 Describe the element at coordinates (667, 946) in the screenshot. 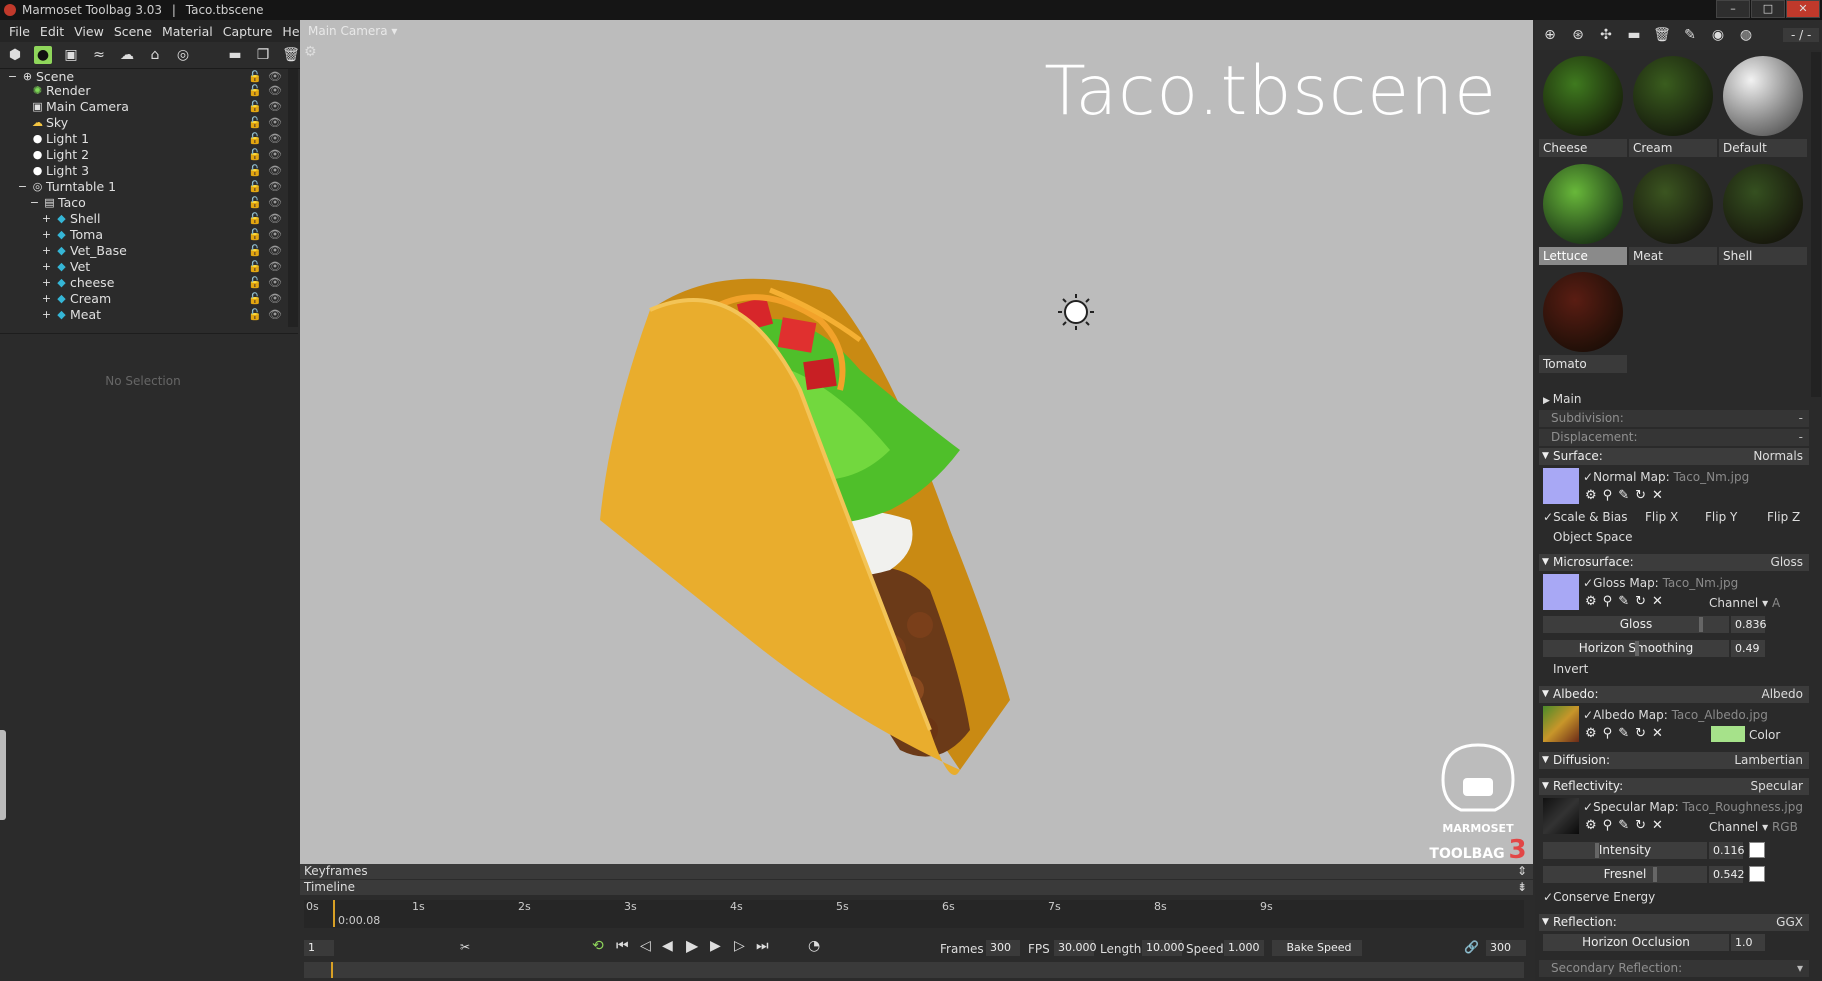

I see `prev-frame-icon: ◀` at that location.